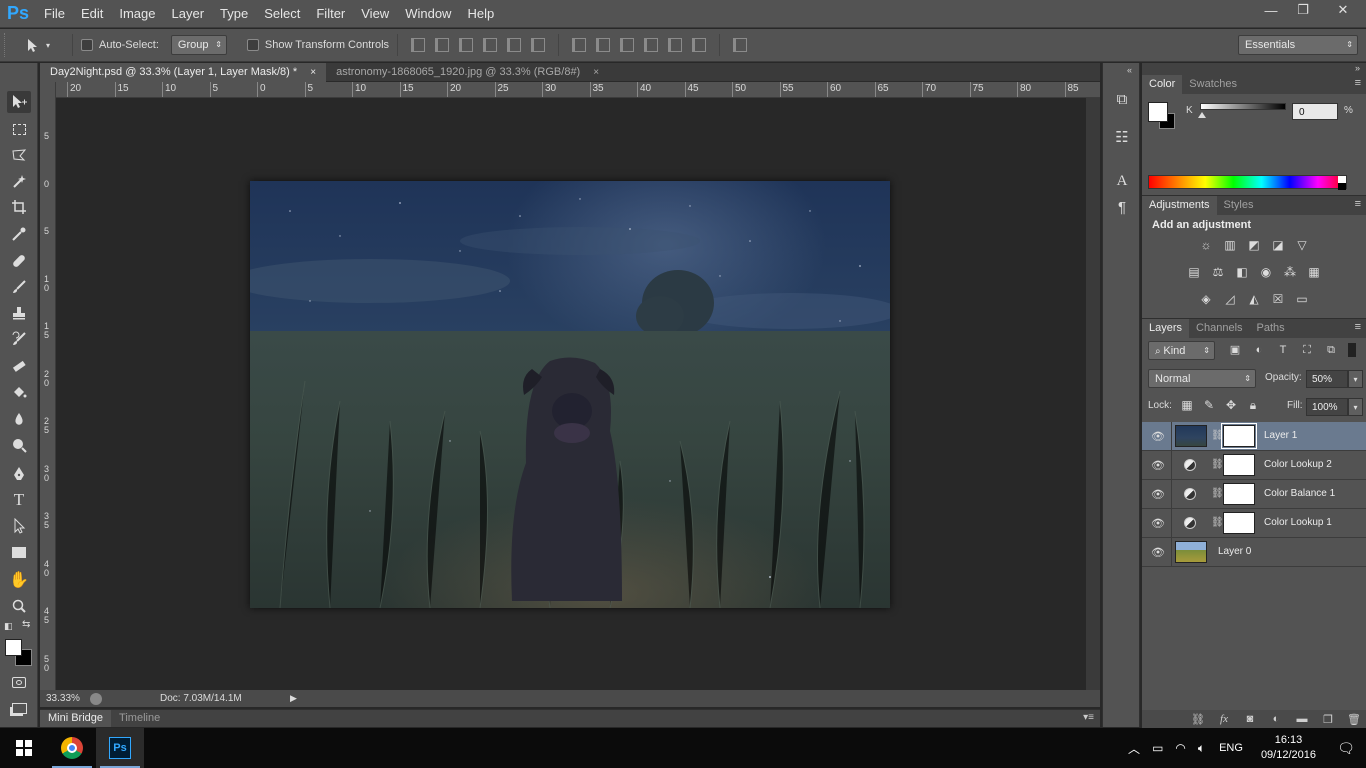 The height and width of the screenshot is (768, 1366). What do you see at coordinates (1187, 405) in the screenshot?
I see `lock-transparent-icon: ▦` at bounding box center [1187, 405].